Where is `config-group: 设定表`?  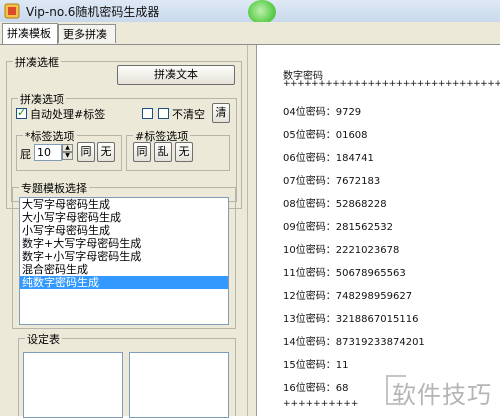
config-group: 设定表 is located at coordinates (127, 374).